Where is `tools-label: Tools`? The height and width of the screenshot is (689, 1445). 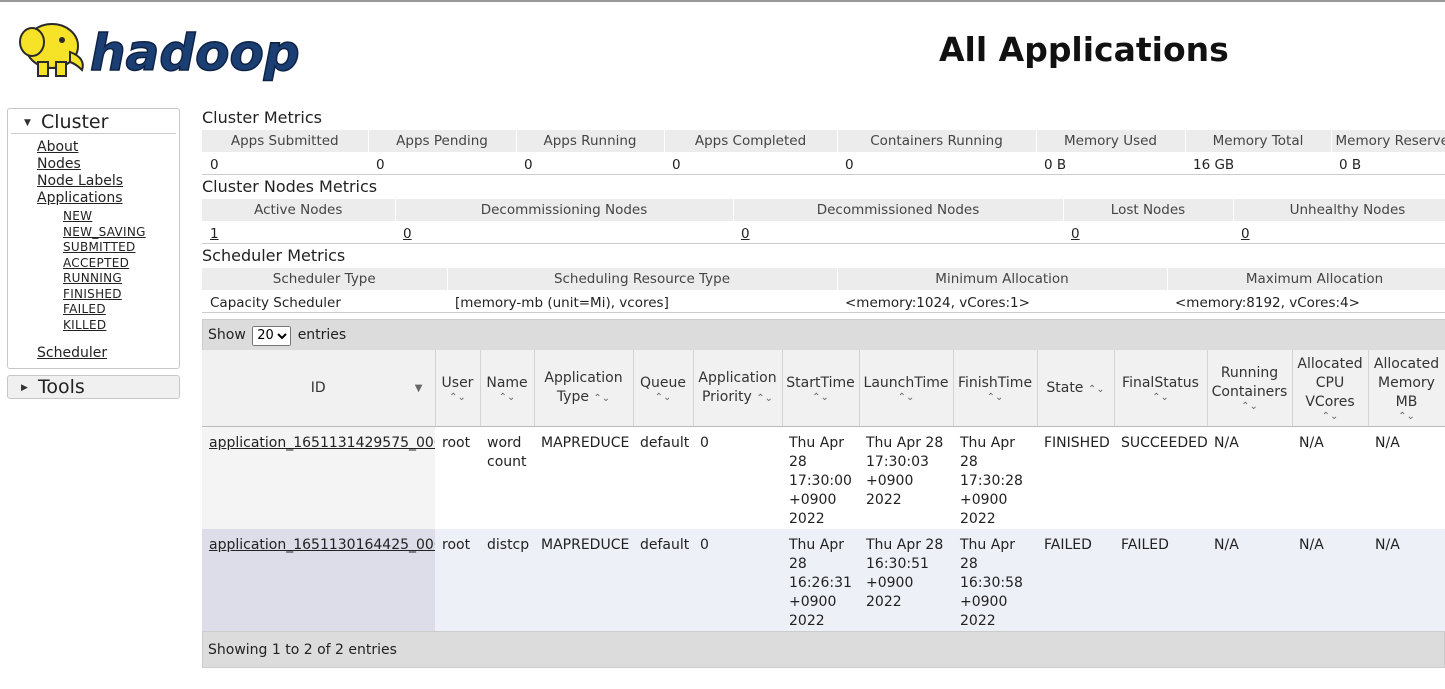
tools-label: Tools is located at coordinates (61, 387).